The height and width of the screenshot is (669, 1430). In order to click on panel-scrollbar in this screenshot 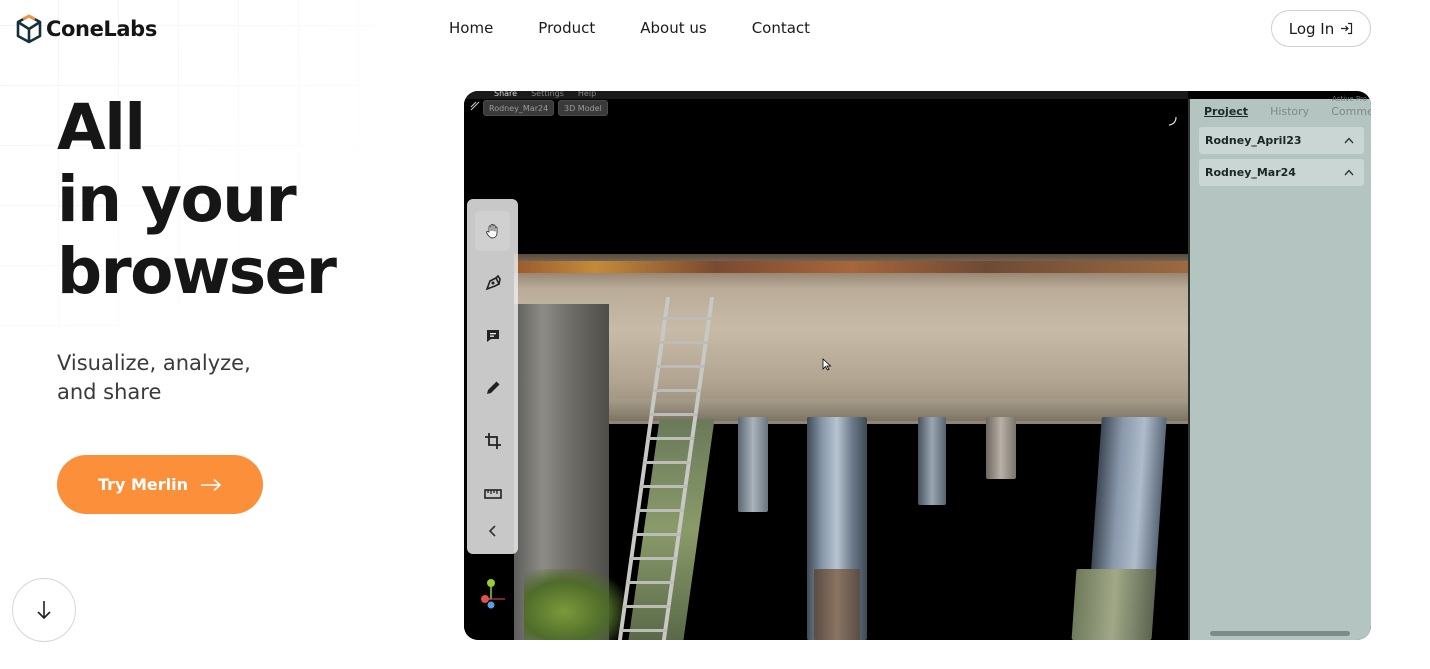, I will do `click(1282, 633)`.